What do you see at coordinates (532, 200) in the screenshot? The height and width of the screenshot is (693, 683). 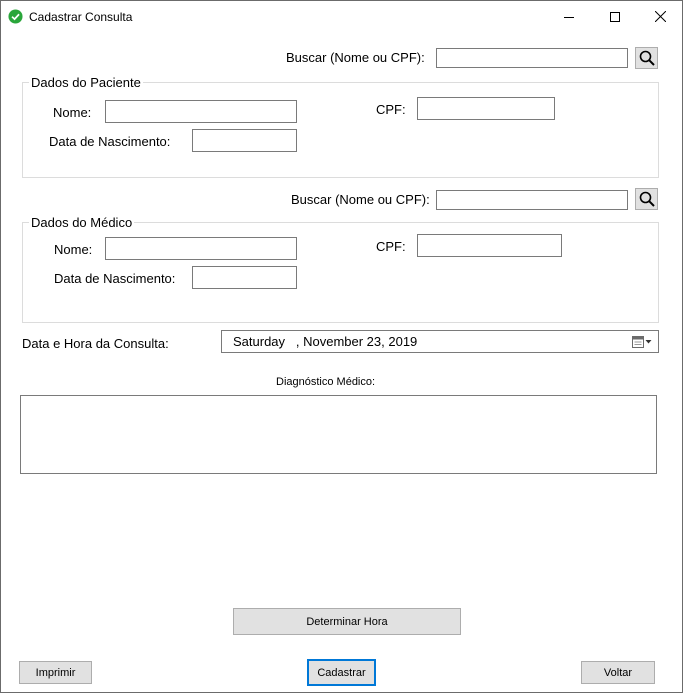 I see `medico-search-input` at bounding box center [532, 200].